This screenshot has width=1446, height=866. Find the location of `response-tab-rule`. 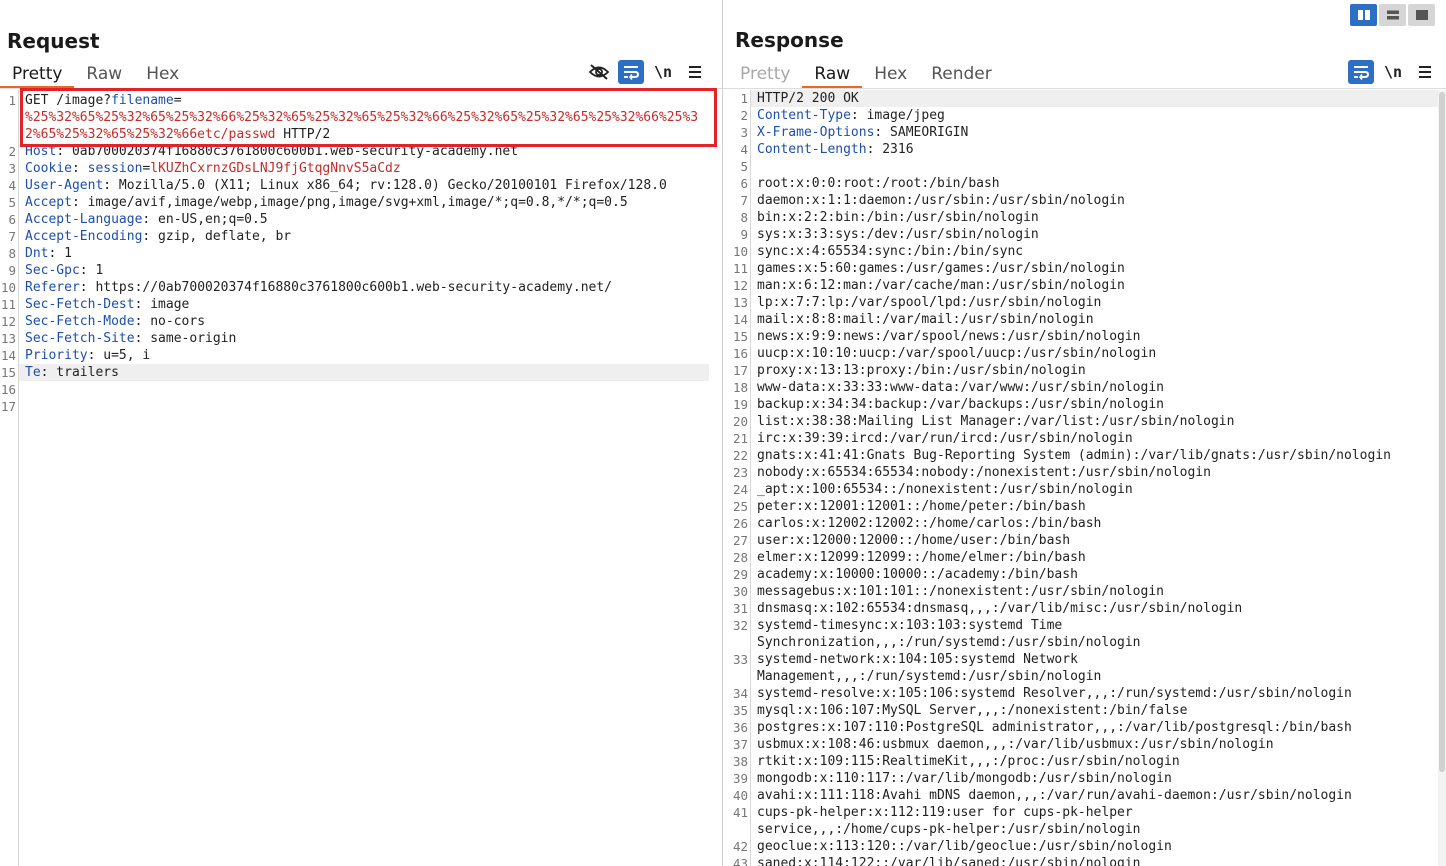

response-tab-rule is located at coordinates (1084, 88).